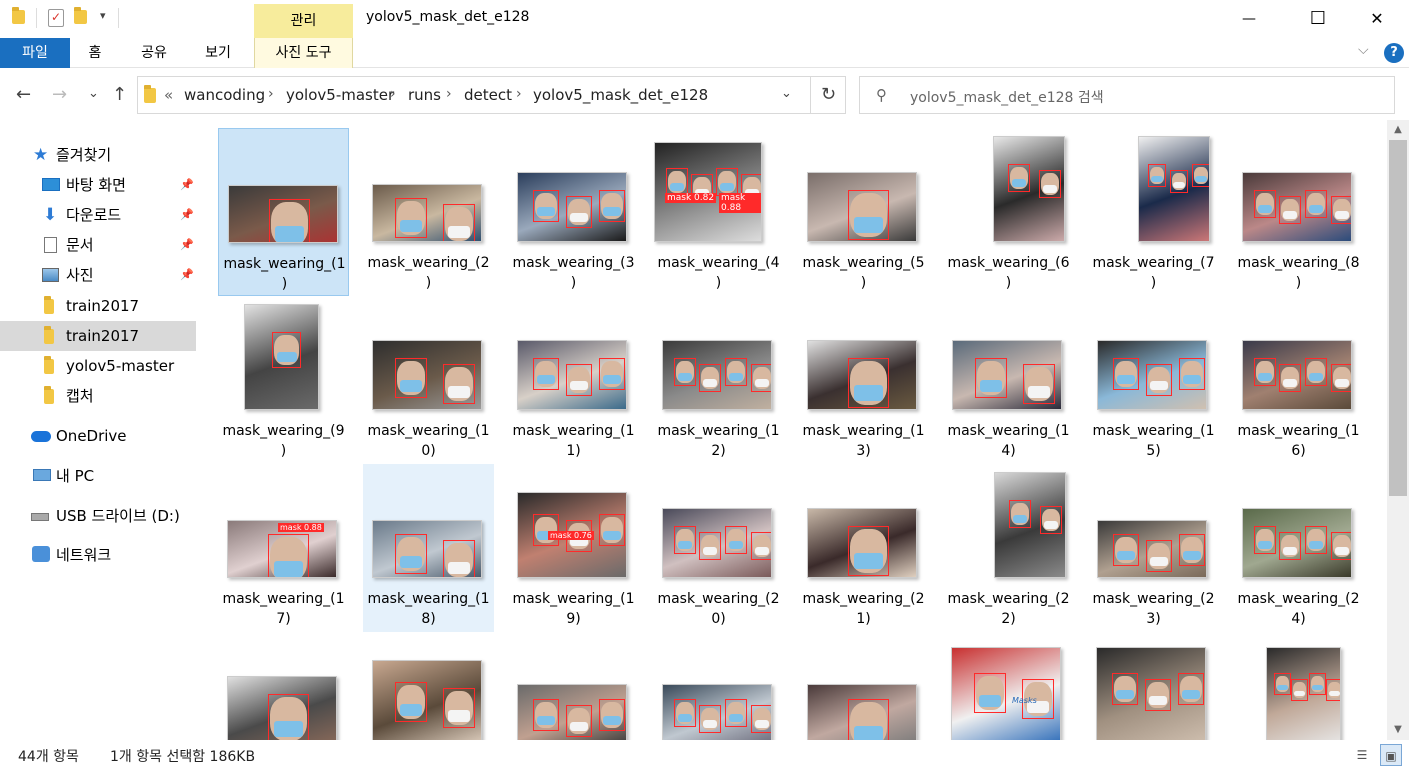  Describe the element at coordinates (1363, 50) in the screenshot. I see `expand-ribbon-icon: ⌵` at that location.